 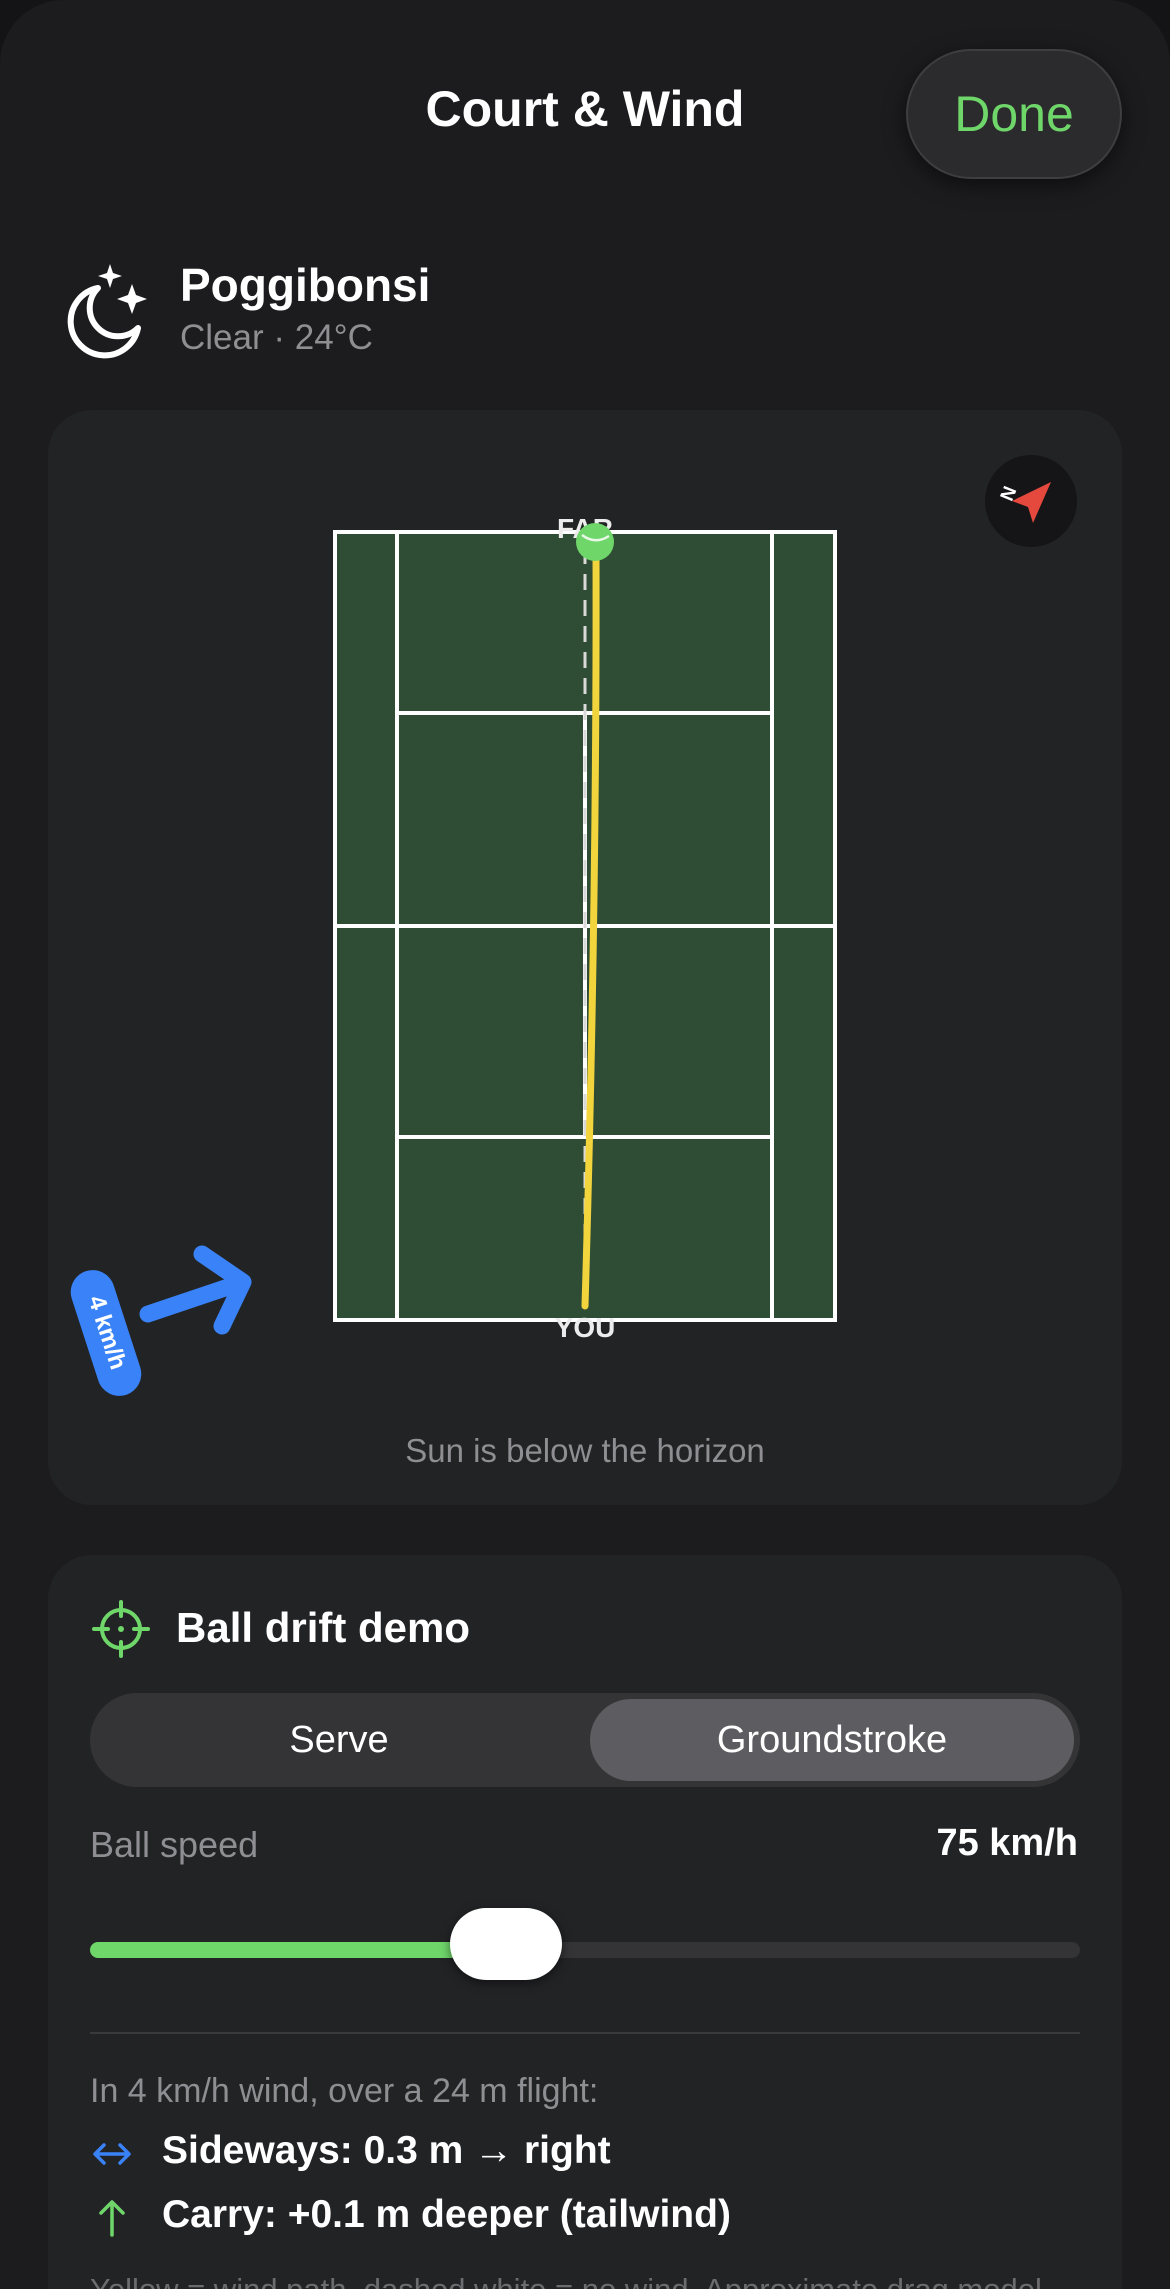 What do you see at coordinates (585, 1327) in the screenshot?
I see `you-label: YOU` at bounding box center [585, 1327].